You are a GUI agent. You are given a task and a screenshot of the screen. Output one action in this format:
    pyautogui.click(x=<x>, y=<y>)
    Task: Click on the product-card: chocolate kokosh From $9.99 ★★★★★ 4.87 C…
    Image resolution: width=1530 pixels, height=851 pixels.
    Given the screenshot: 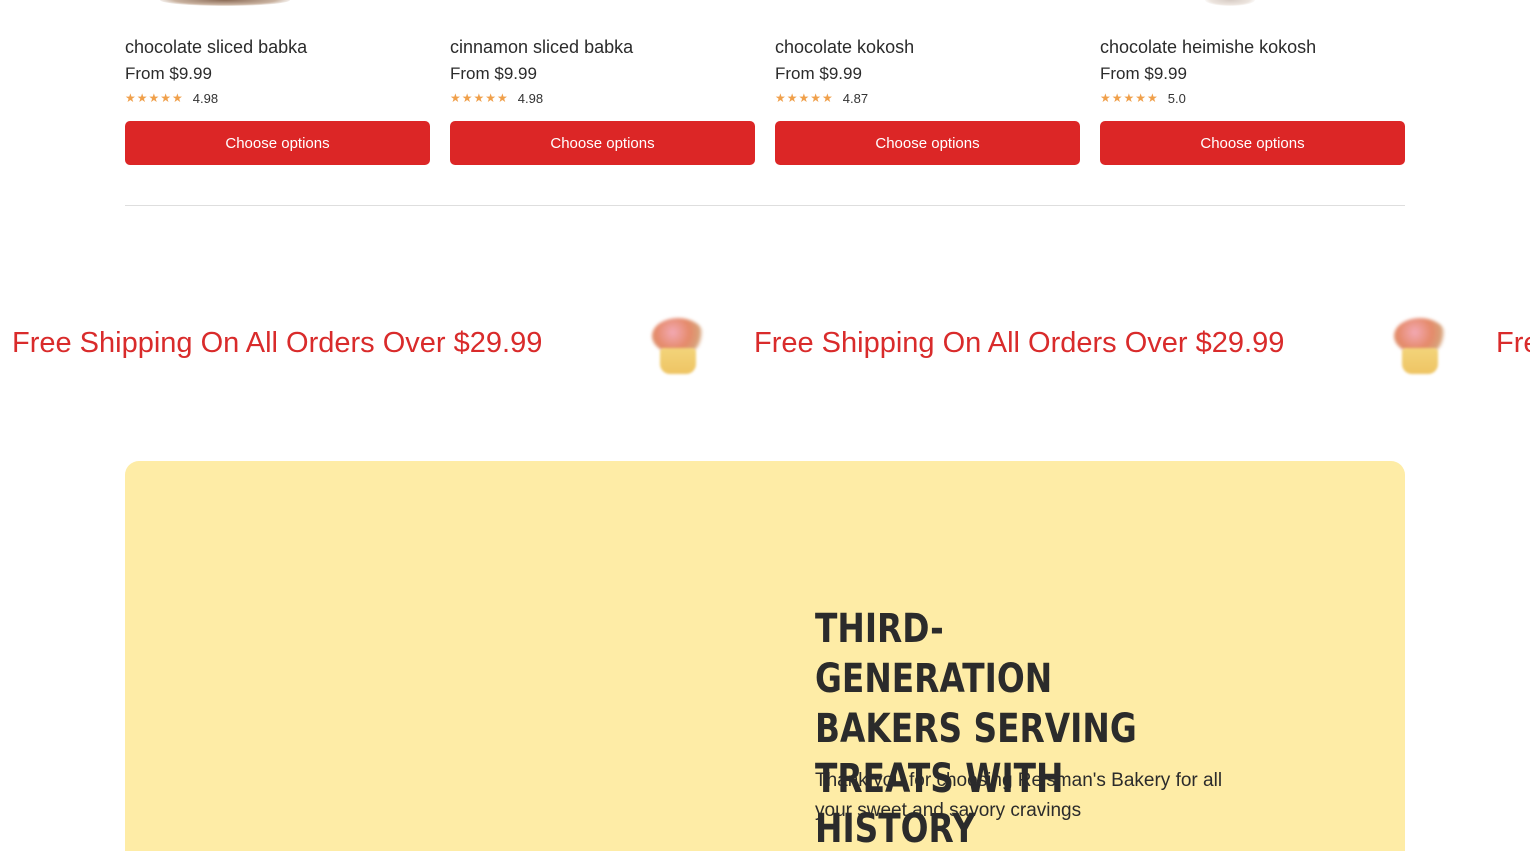 What is the action you would take?
    pyautogui.click(x=927, y=85)
    